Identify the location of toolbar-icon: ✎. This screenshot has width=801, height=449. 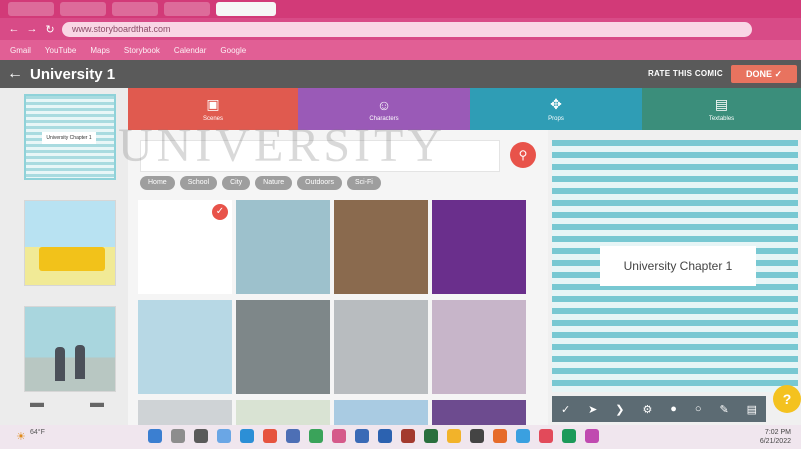
(723, 409).